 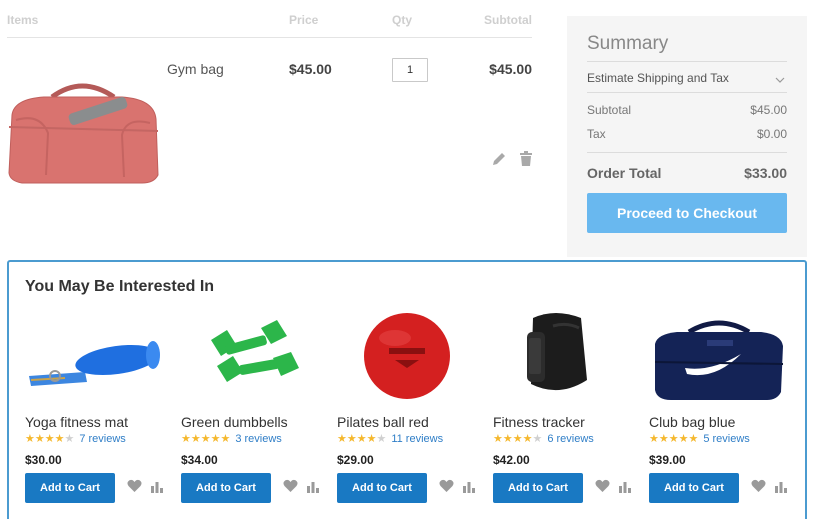 I want to click on interested-title: You May Be Interested In, so click(x=120, y=286).